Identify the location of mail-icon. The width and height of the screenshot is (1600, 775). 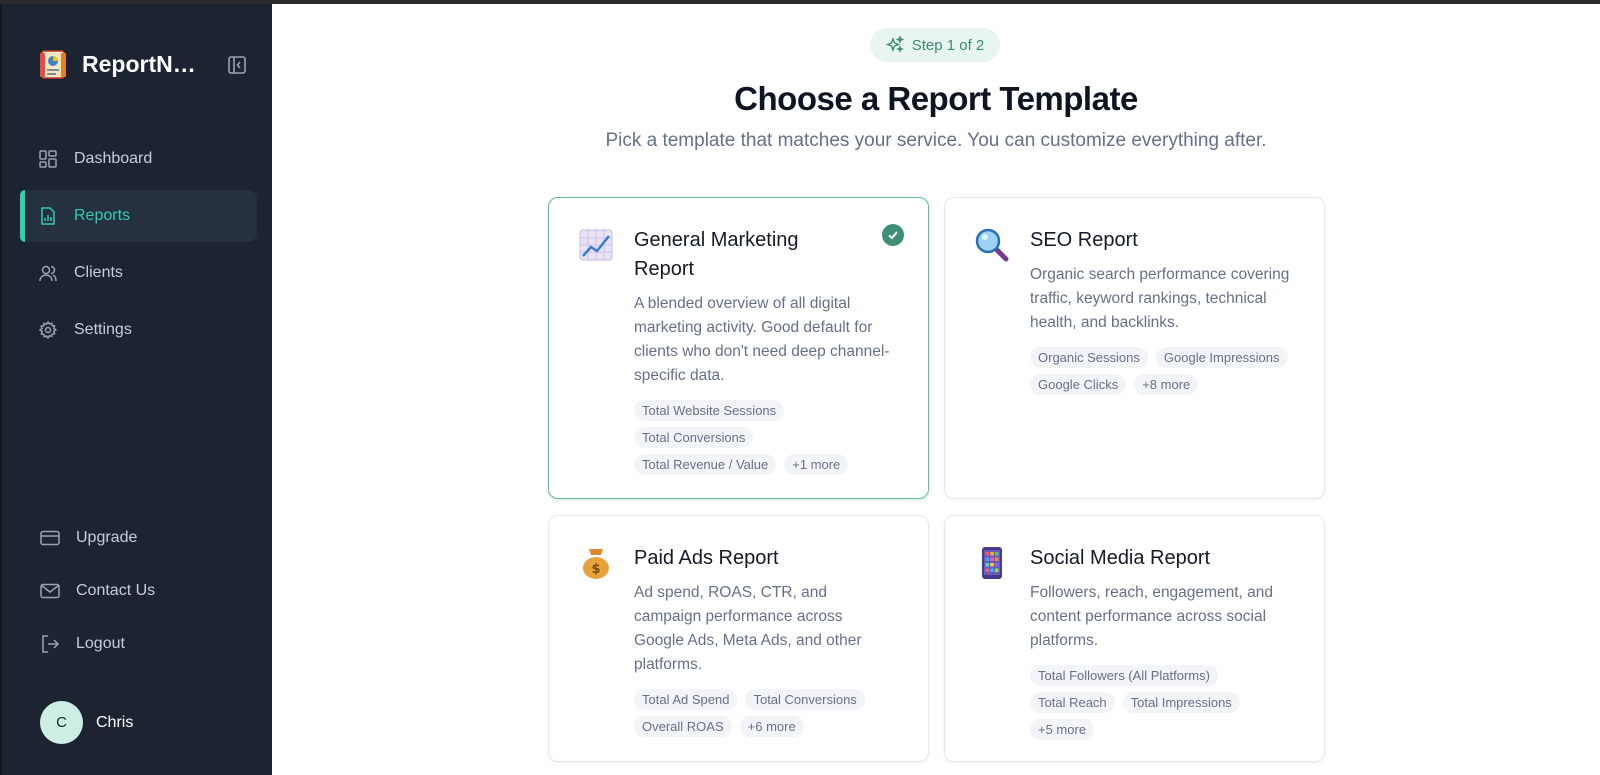
(50, 591).